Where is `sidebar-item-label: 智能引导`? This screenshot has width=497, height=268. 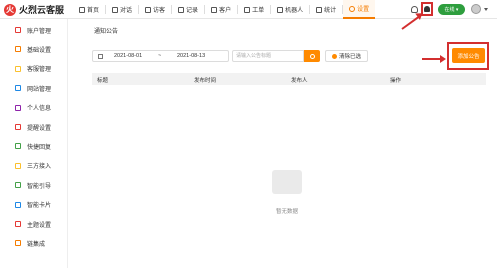 sidebar-item-label: 智能引导 is located at coordinates (39, 186).